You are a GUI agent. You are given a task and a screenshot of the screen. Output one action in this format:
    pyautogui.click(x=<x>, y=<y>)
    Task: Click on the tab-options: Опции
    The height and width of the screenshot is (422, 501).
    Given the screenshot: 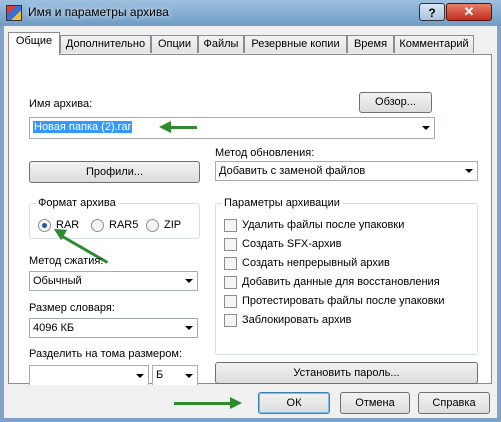 What is the action you would take?
    pyautogui.click(x=174, y=44)
    